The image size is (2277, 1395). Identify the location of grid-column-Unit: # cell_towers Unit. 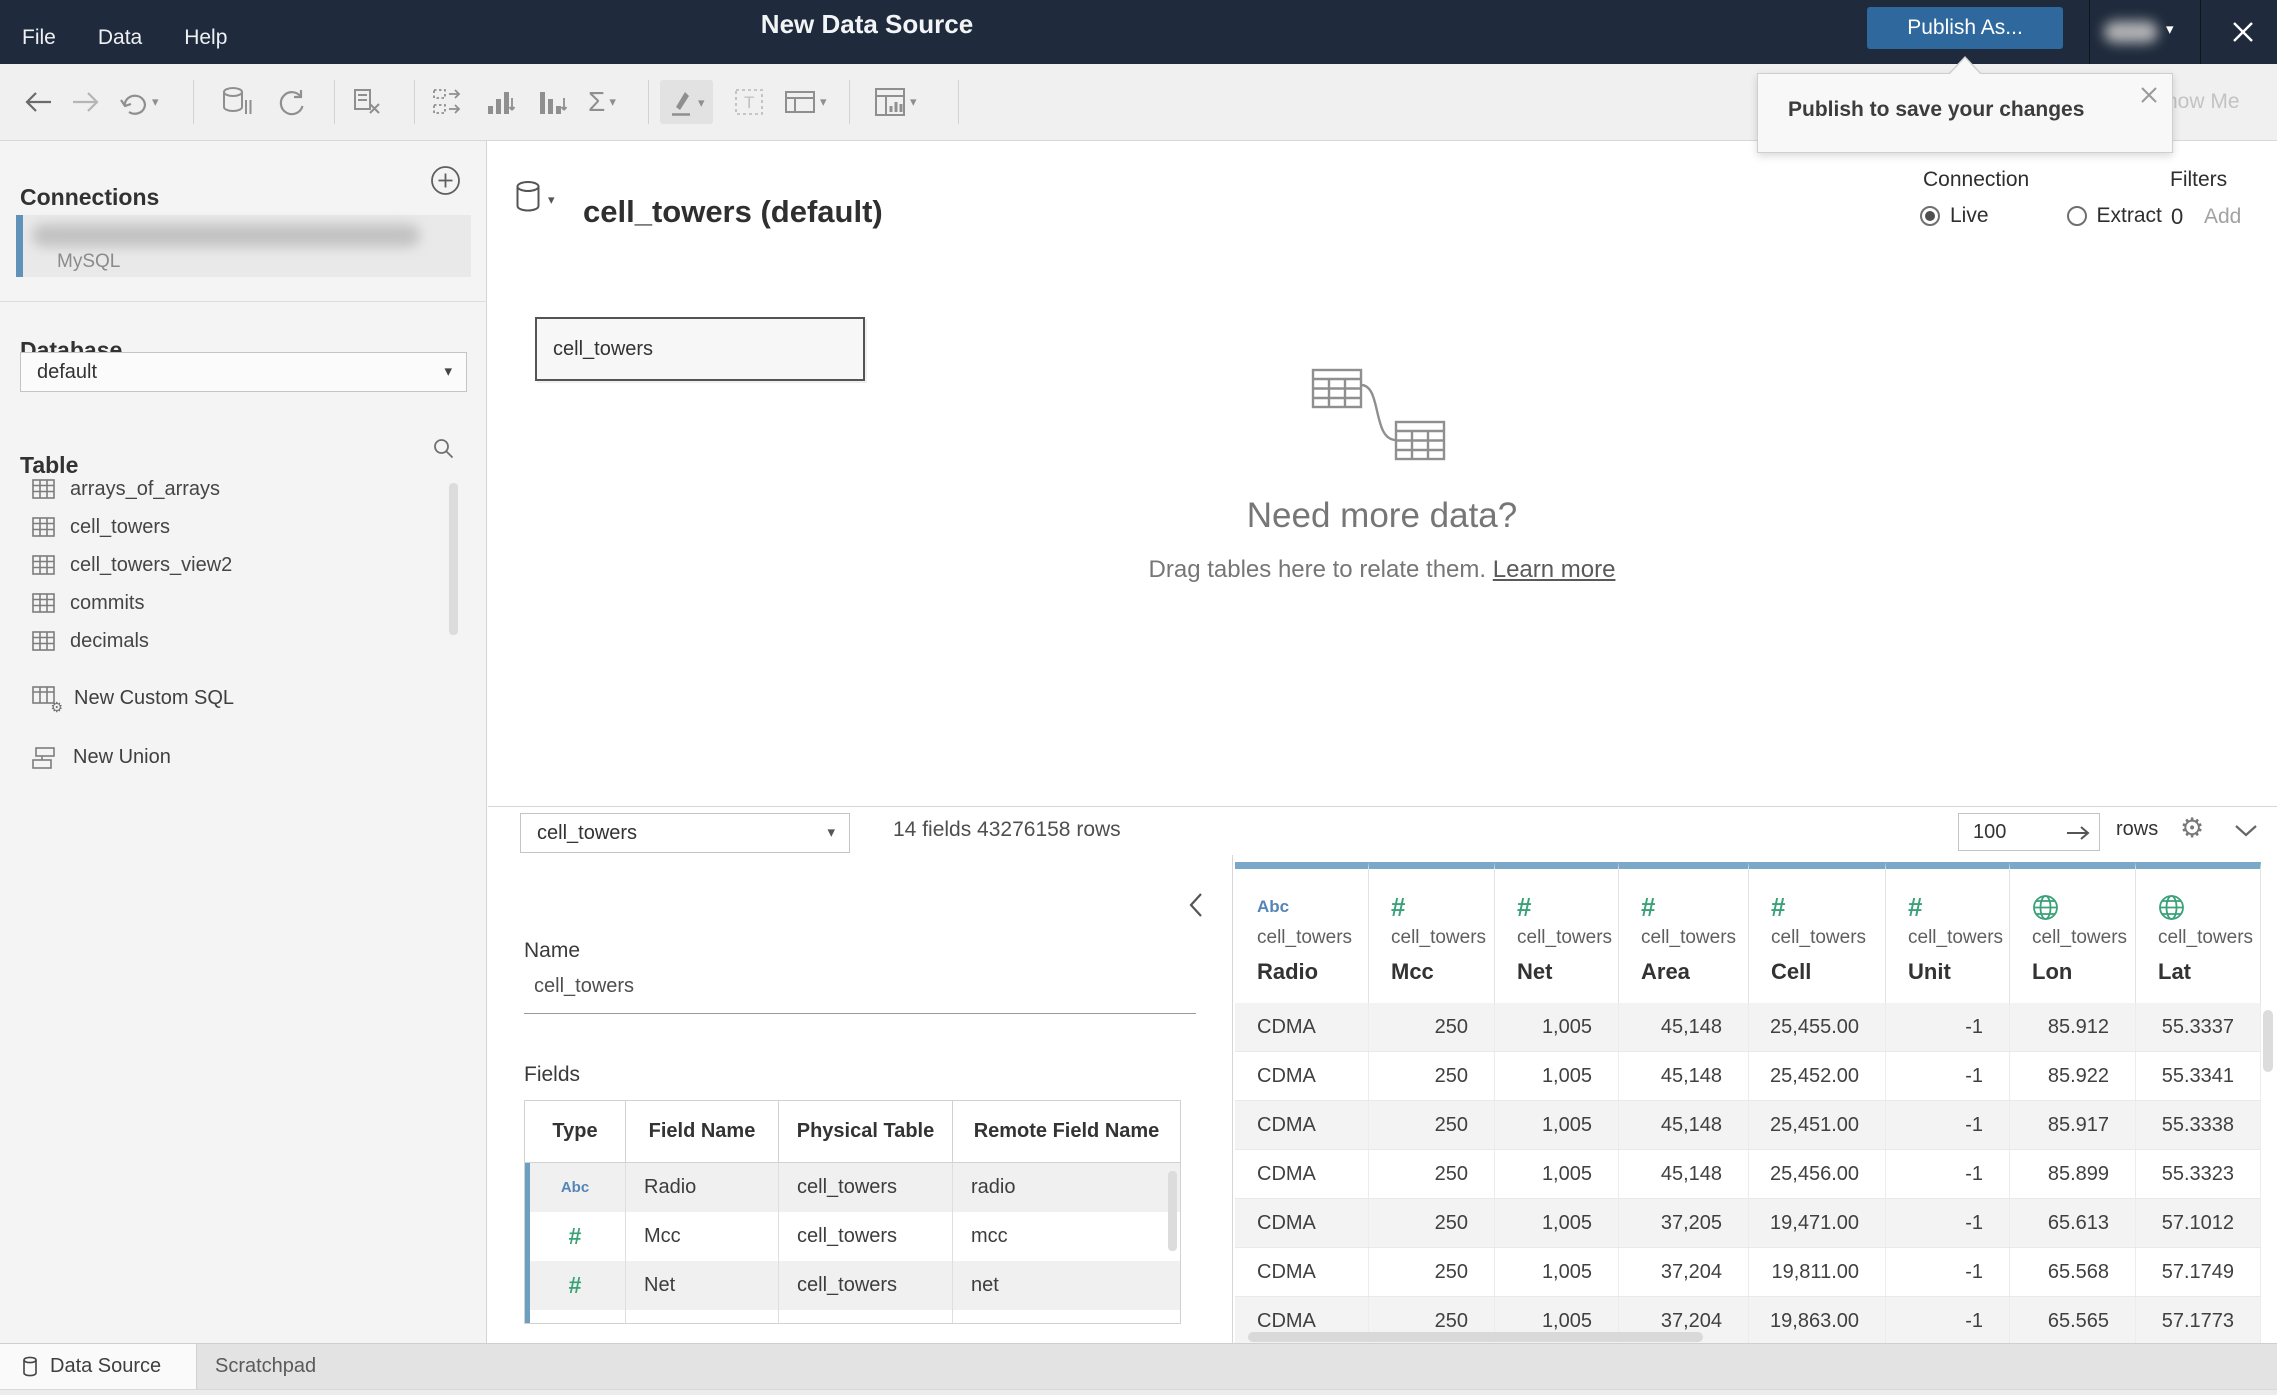
(1948, 932).